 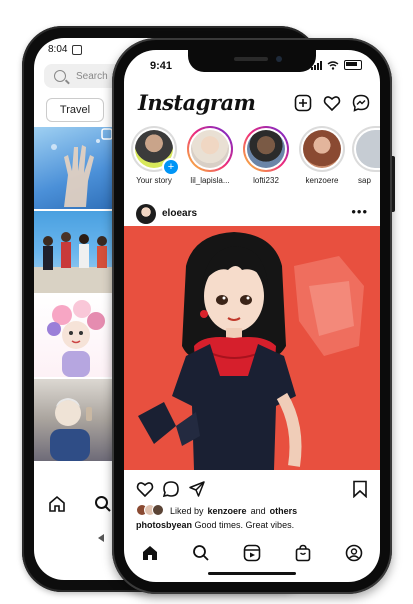 I want to click on story-item: lofti232, so click(x=266, y=155).